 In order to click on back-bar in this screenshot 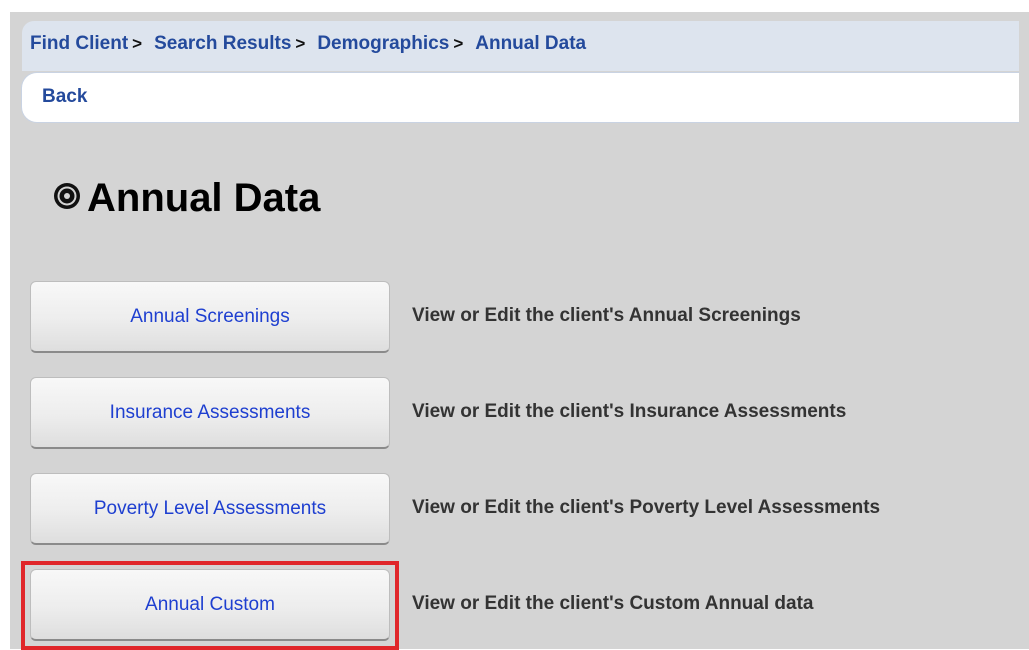, I will do `click(520, 97)`.